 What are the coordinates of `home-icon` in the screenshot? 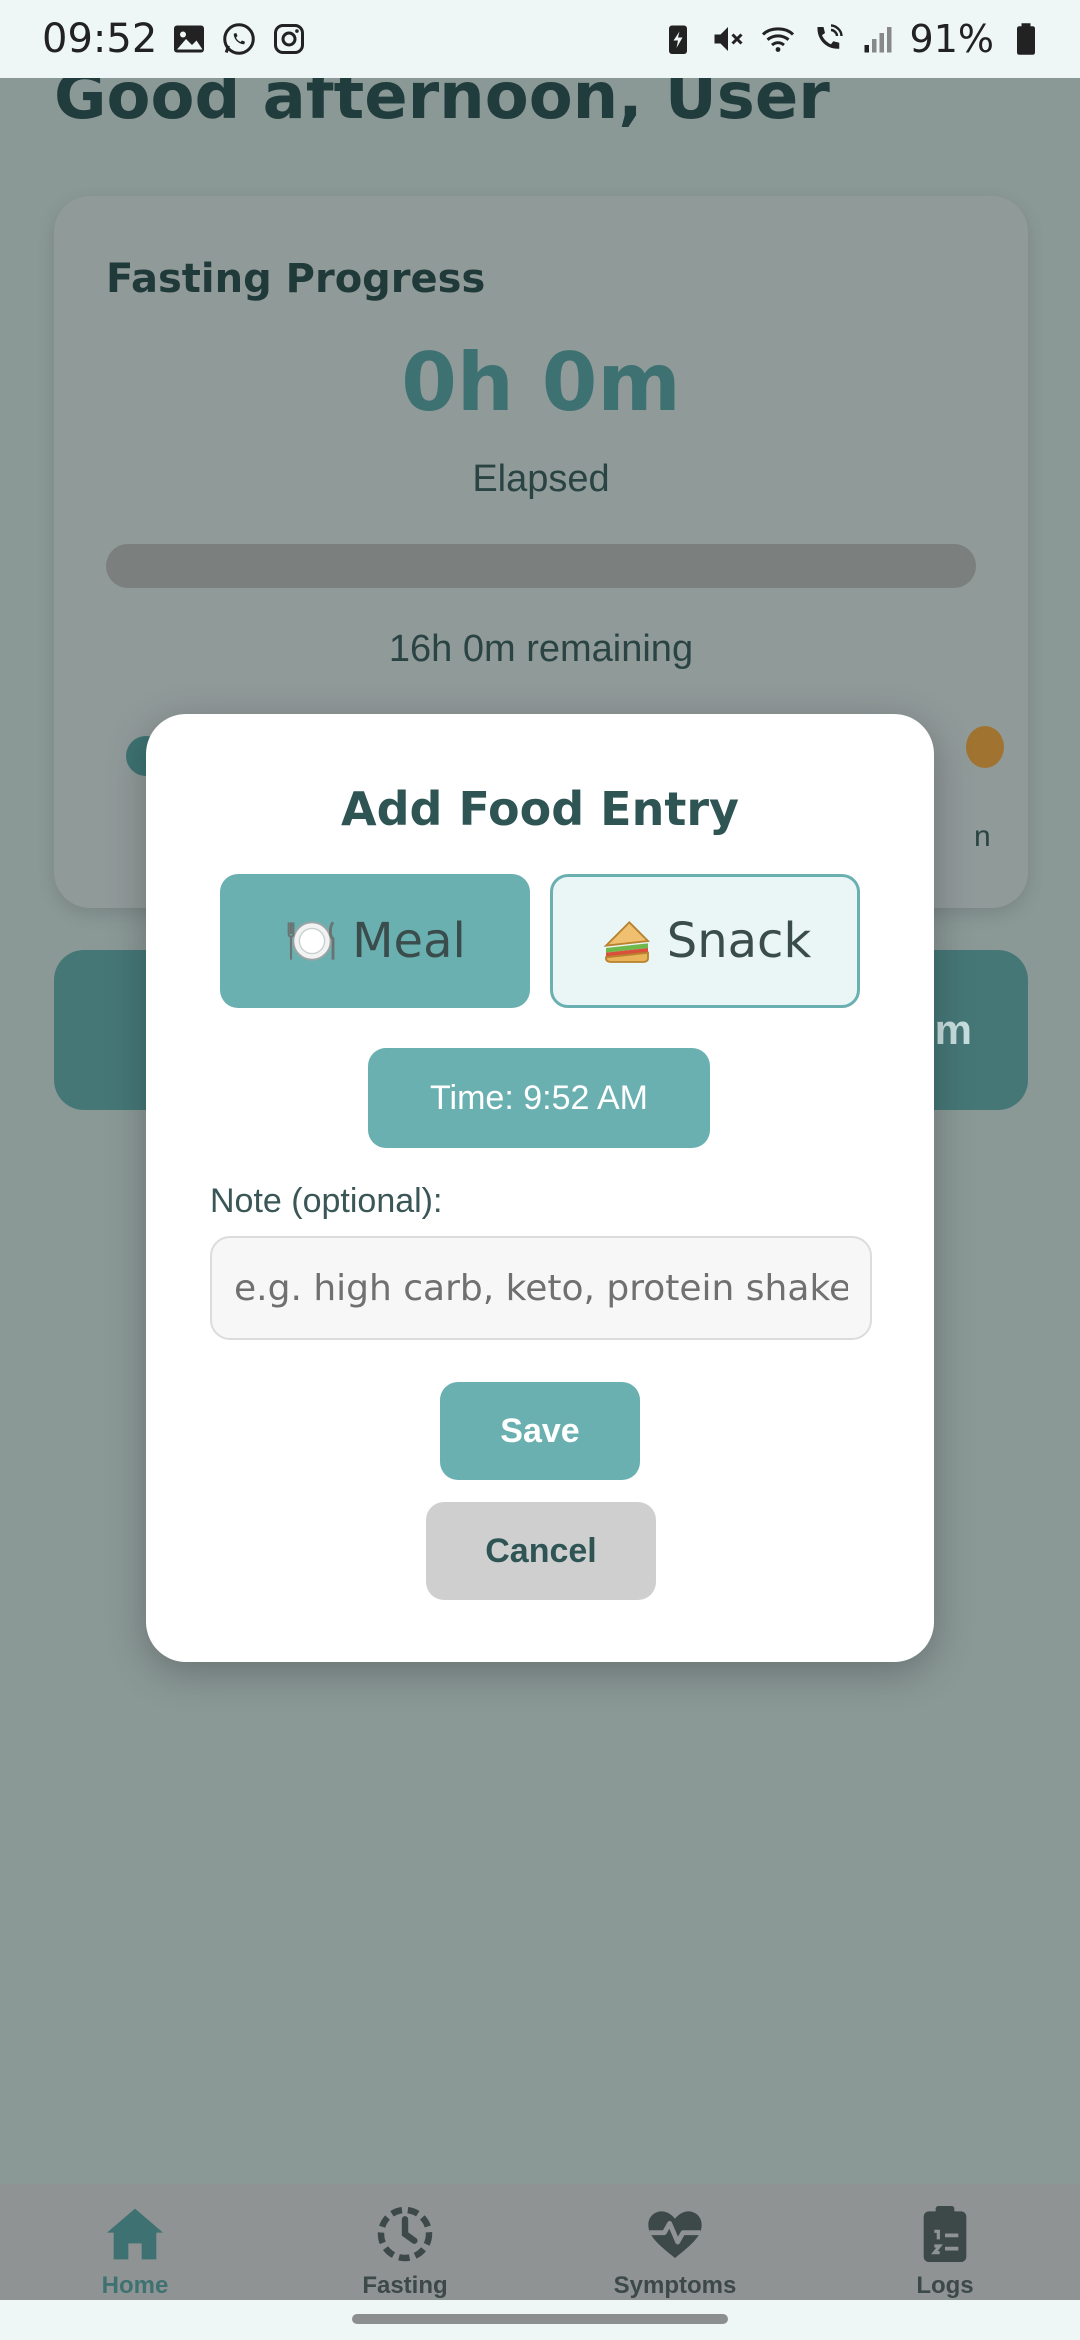 It's located at (135, 2234).